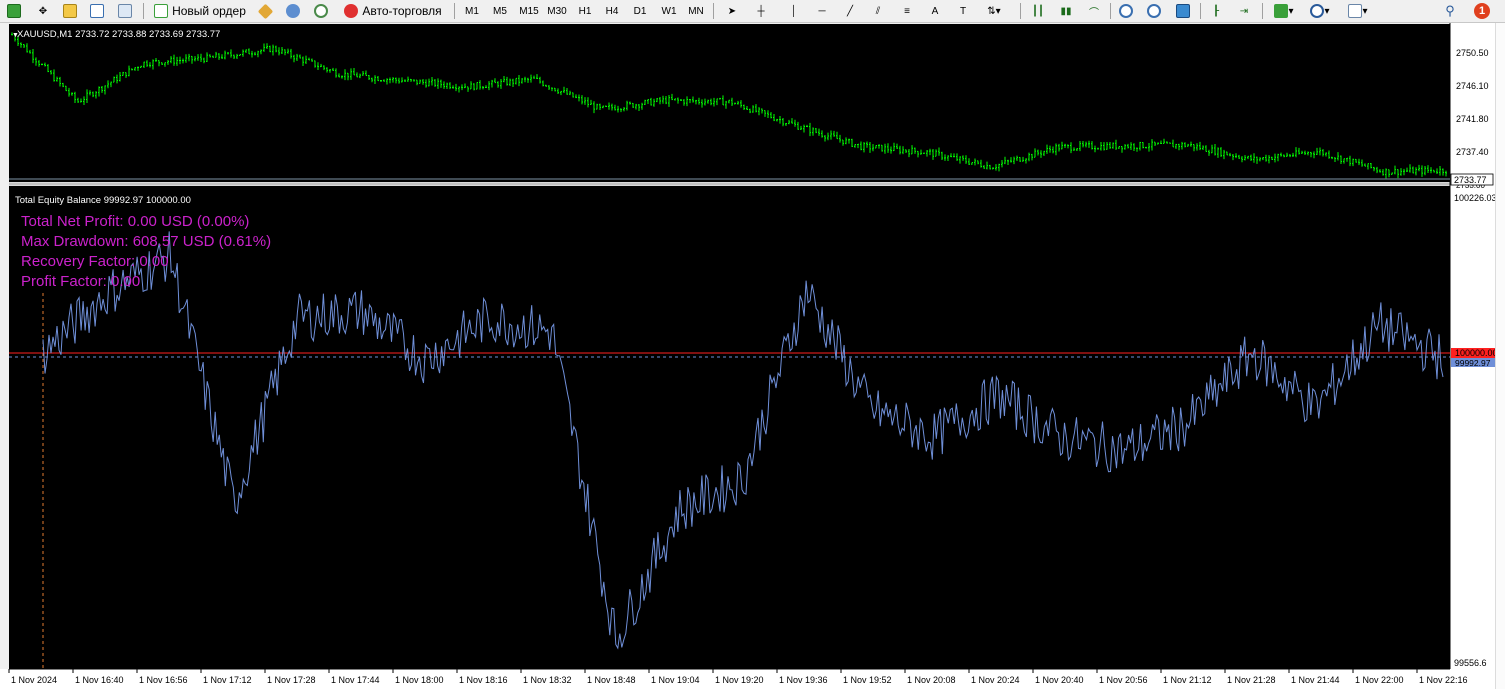 This screenshot has width=1505, height=689. Describe the element at coordinates (557, 11) in the screenshot. I see `timeframe-m30: M30` at that location.